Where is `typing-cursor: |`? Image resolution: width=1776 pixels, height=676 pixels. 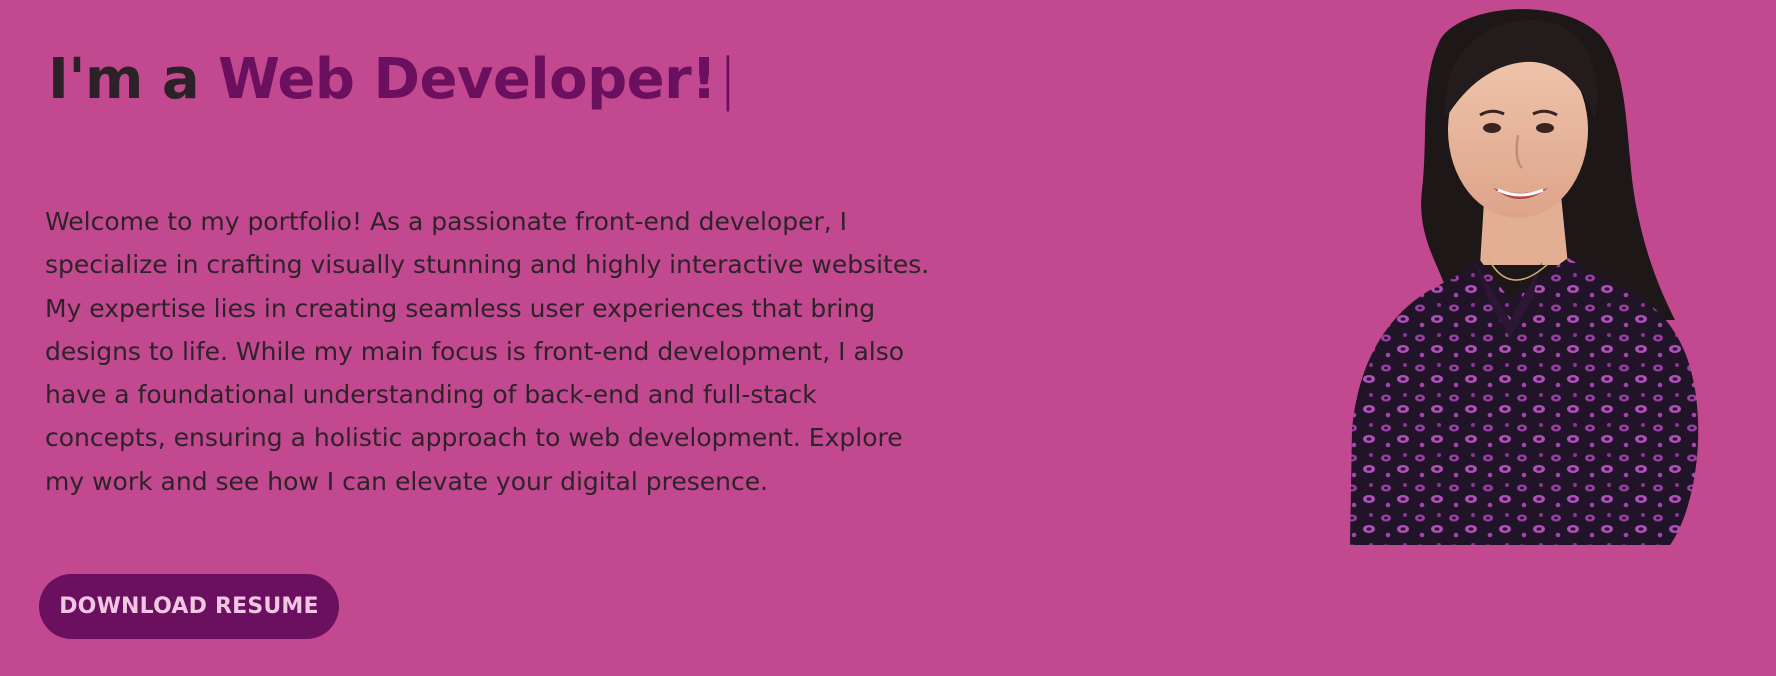 typing-cursor: | is located at coordinates (727, 79).